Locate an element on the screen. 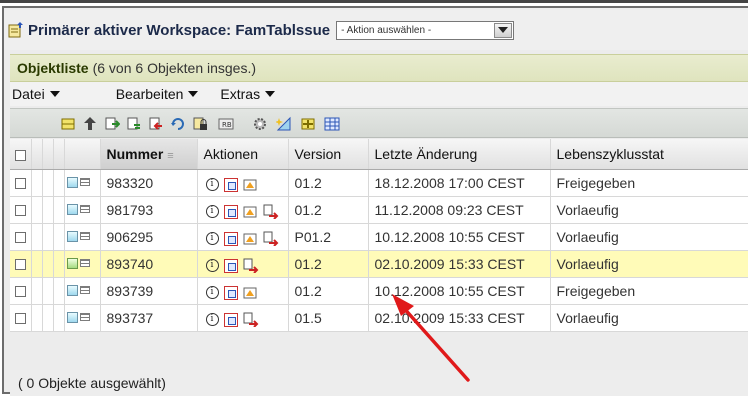 This screenshot has width=748, height=398. row-number: 983320 is located at coordinates (149, 183).